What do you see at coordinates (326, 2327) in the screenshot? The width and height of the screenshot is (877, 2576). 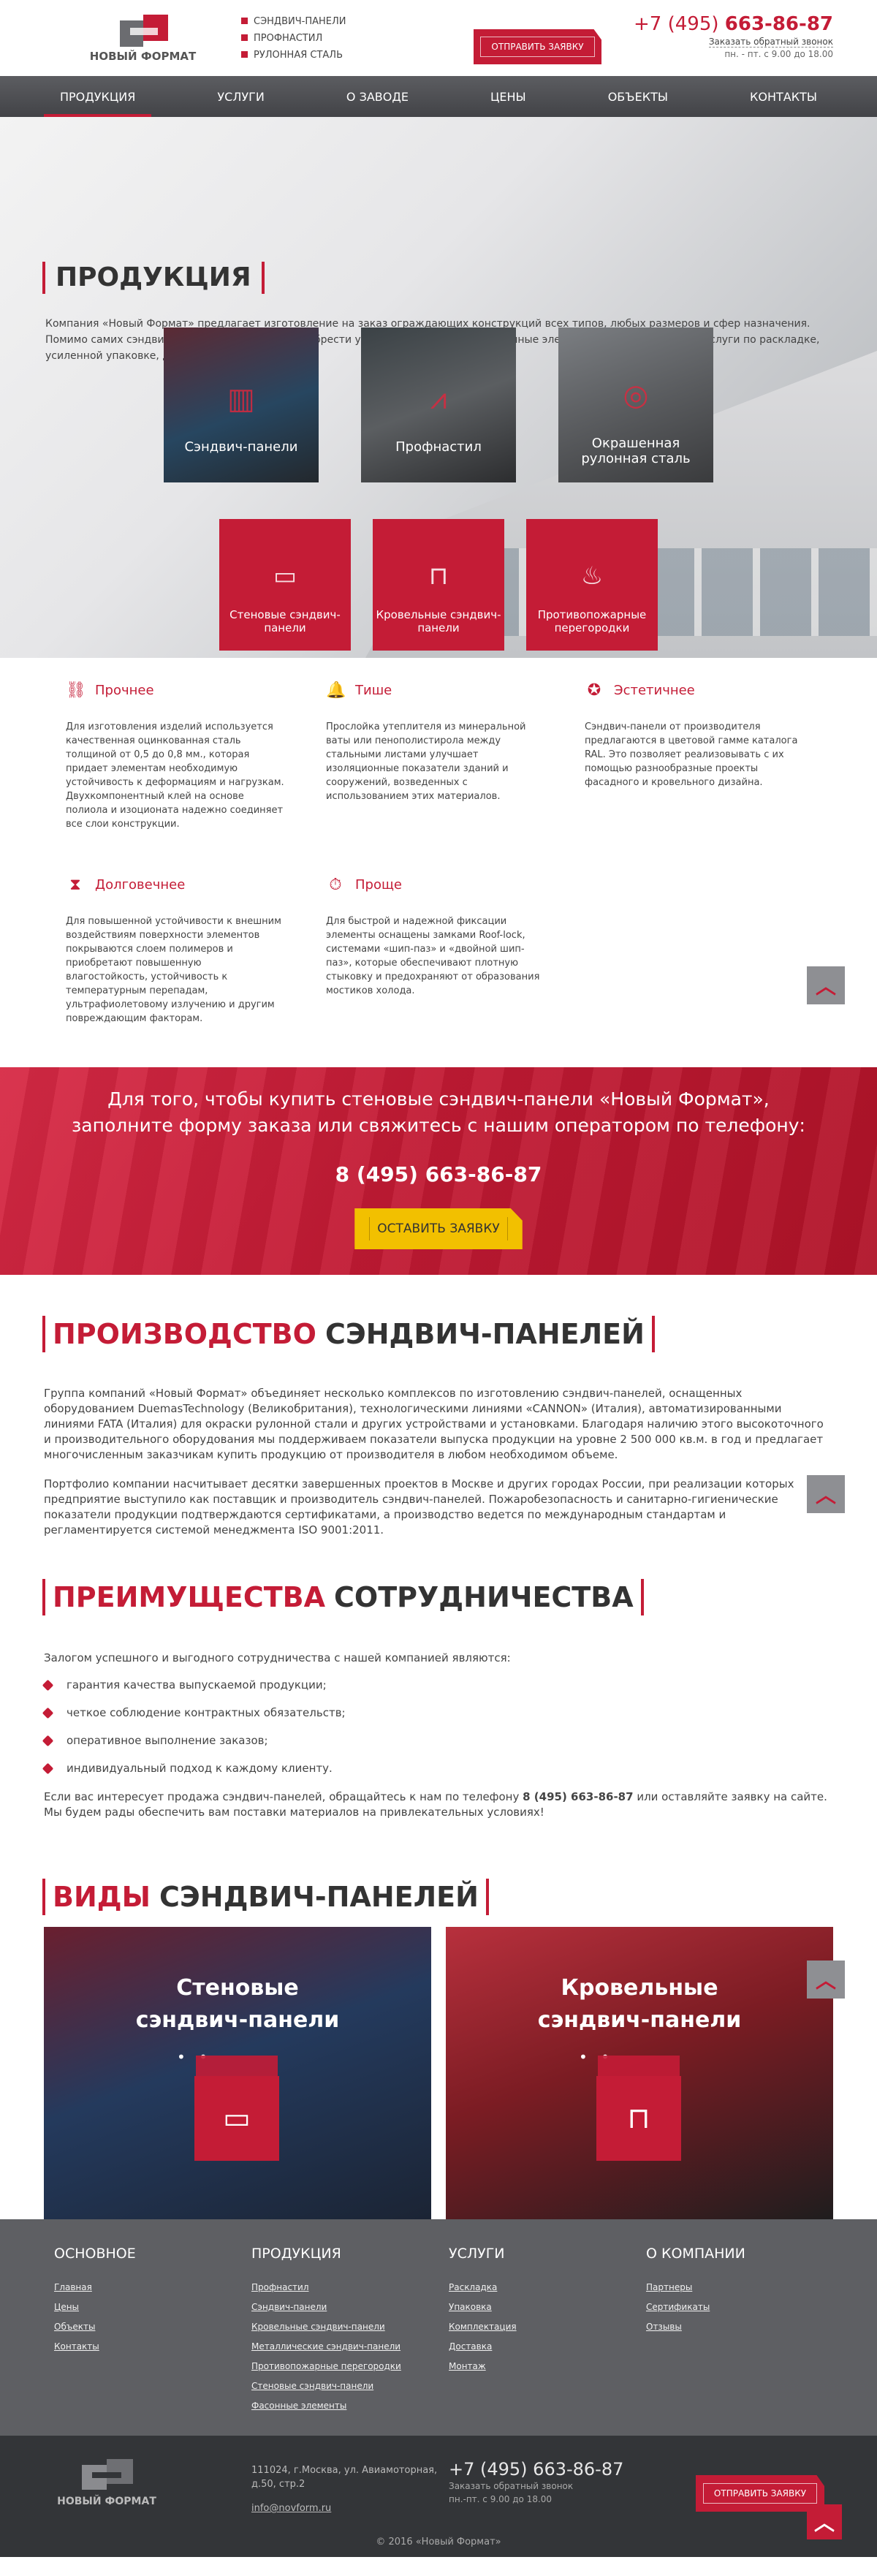 I see `footer-link: Кровельные сэндвич-панели` at bounding box center [326, 2327].